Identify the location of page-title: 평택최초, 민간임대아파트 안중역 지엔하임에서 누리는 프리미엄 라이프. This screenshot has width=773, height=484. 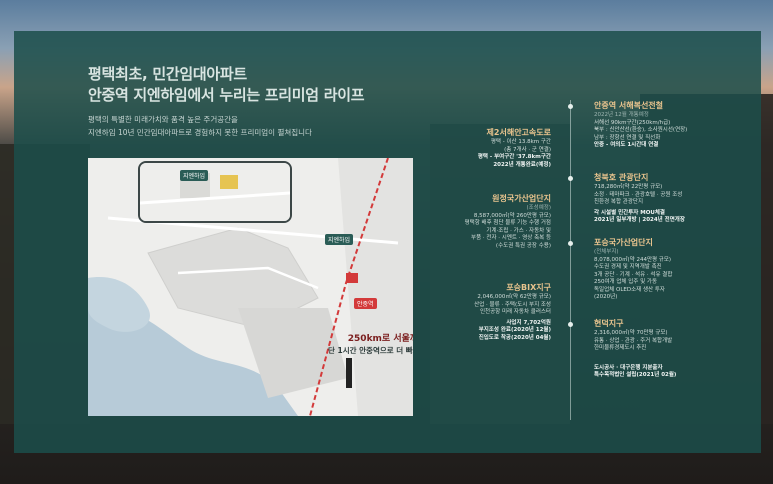
(226, 85).